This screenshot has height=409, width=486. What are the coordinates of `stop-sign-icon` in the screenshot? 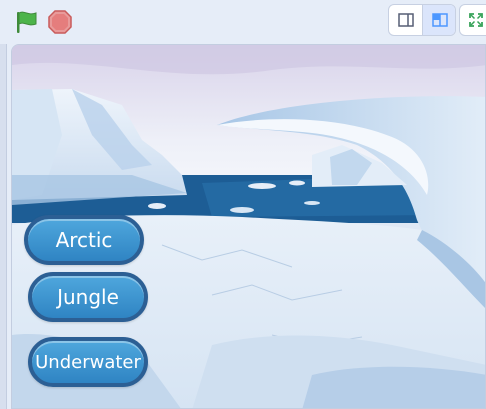 It's located at (60, 22).